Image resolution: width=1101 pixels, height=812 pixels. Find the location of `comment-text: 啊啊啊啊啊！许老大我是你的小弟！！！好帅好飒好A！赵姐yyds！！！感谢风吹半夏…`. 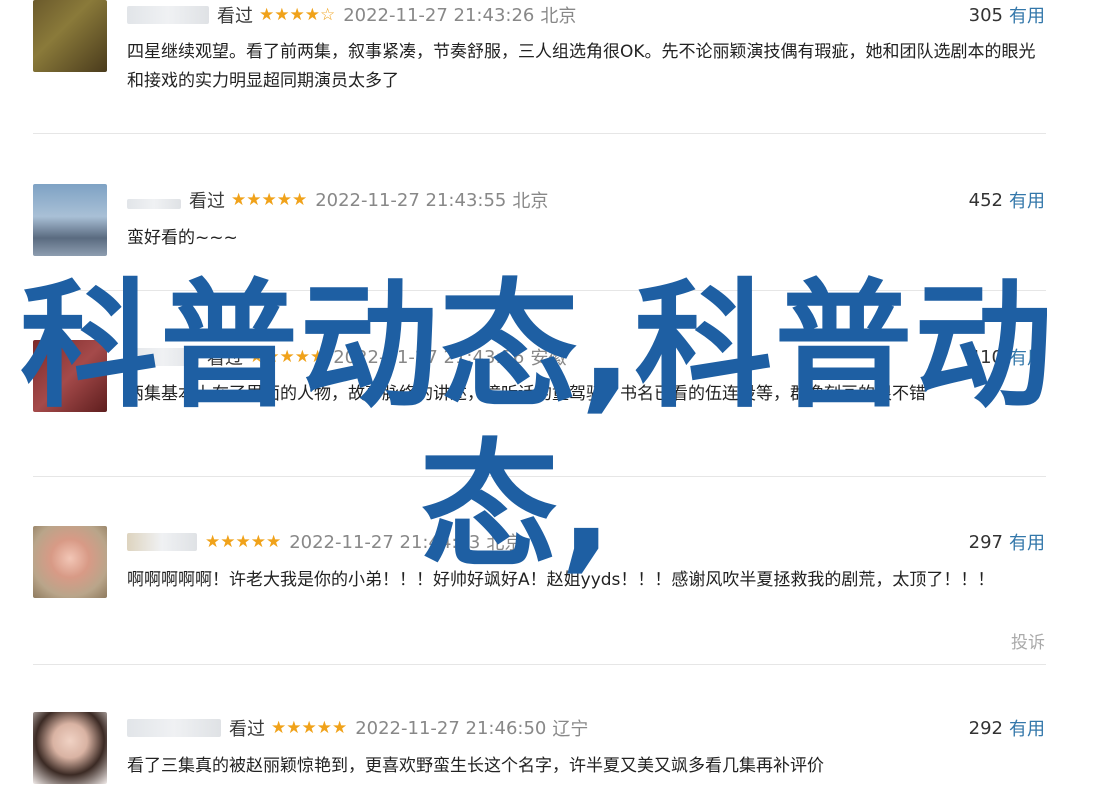

comment-text: 啊啊啊啊啊！许老大我是你的小弟！！！好帅好飒好A！赵姐yyds！！！感谢风吹半夏… is located at coordinates (561, 580).